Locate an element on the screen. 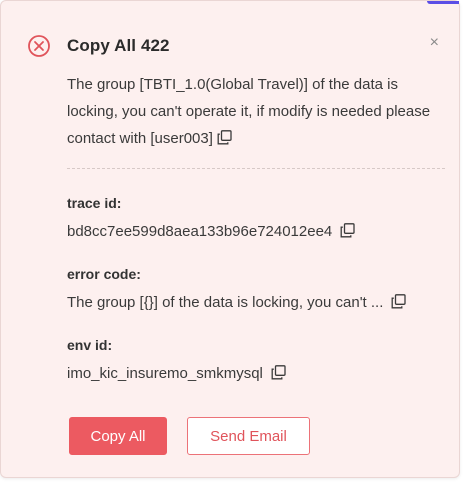 This screenshot has width=468, height=482. send-email-button: Send Email is located at coordinates (248, 436).